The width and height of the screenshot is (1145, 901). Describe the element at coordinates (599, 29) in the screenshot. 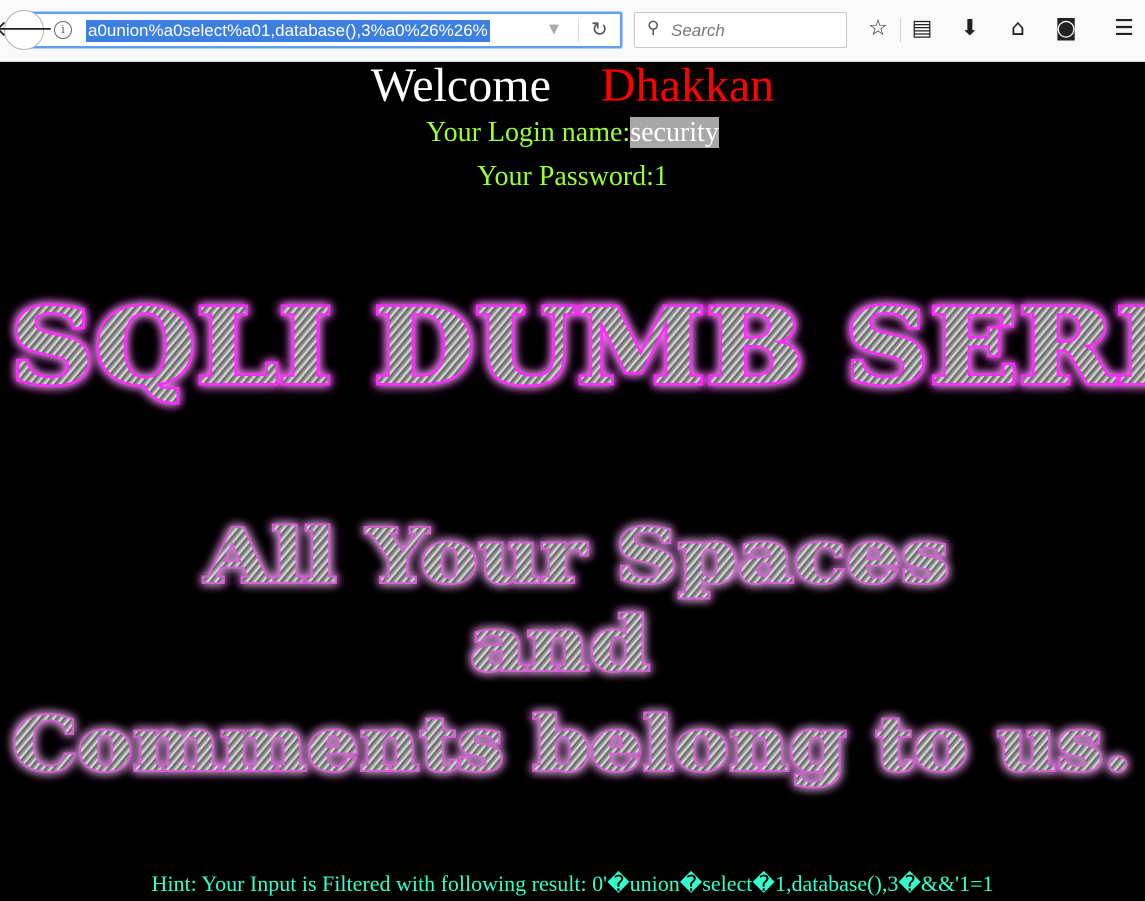

I see `reload-icon: ↻` at that location.